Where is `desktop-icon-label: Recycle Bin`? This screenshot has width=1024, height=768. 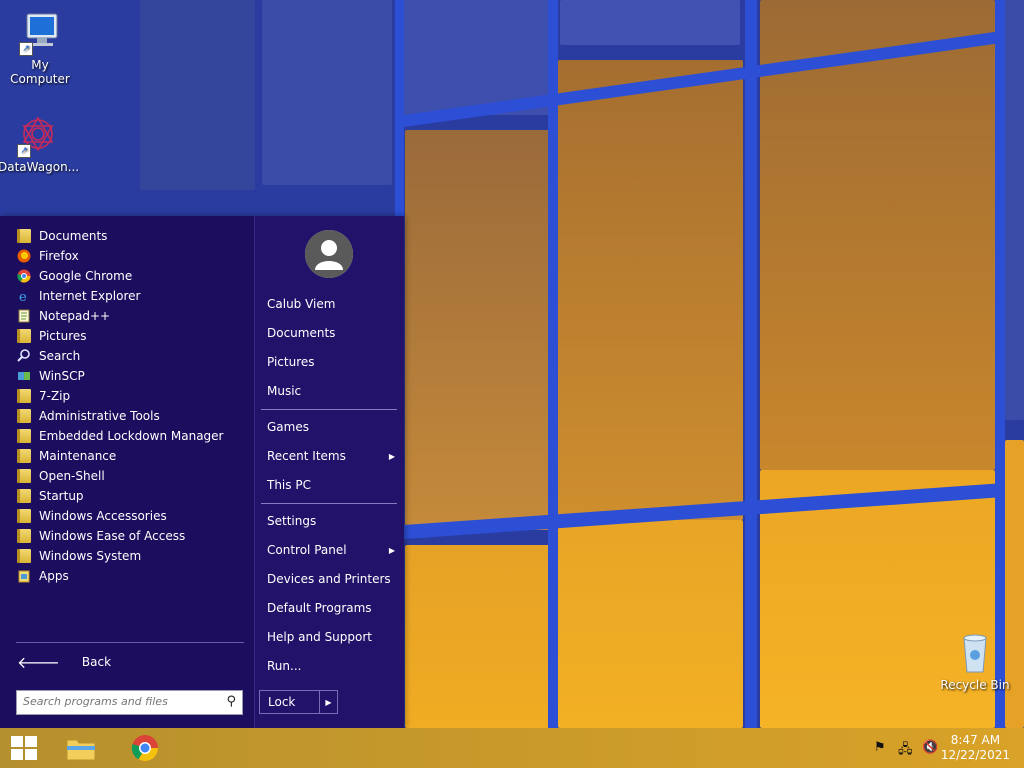
desktop-icon-label: Recycle Bin is located at coordinates (975, 685).